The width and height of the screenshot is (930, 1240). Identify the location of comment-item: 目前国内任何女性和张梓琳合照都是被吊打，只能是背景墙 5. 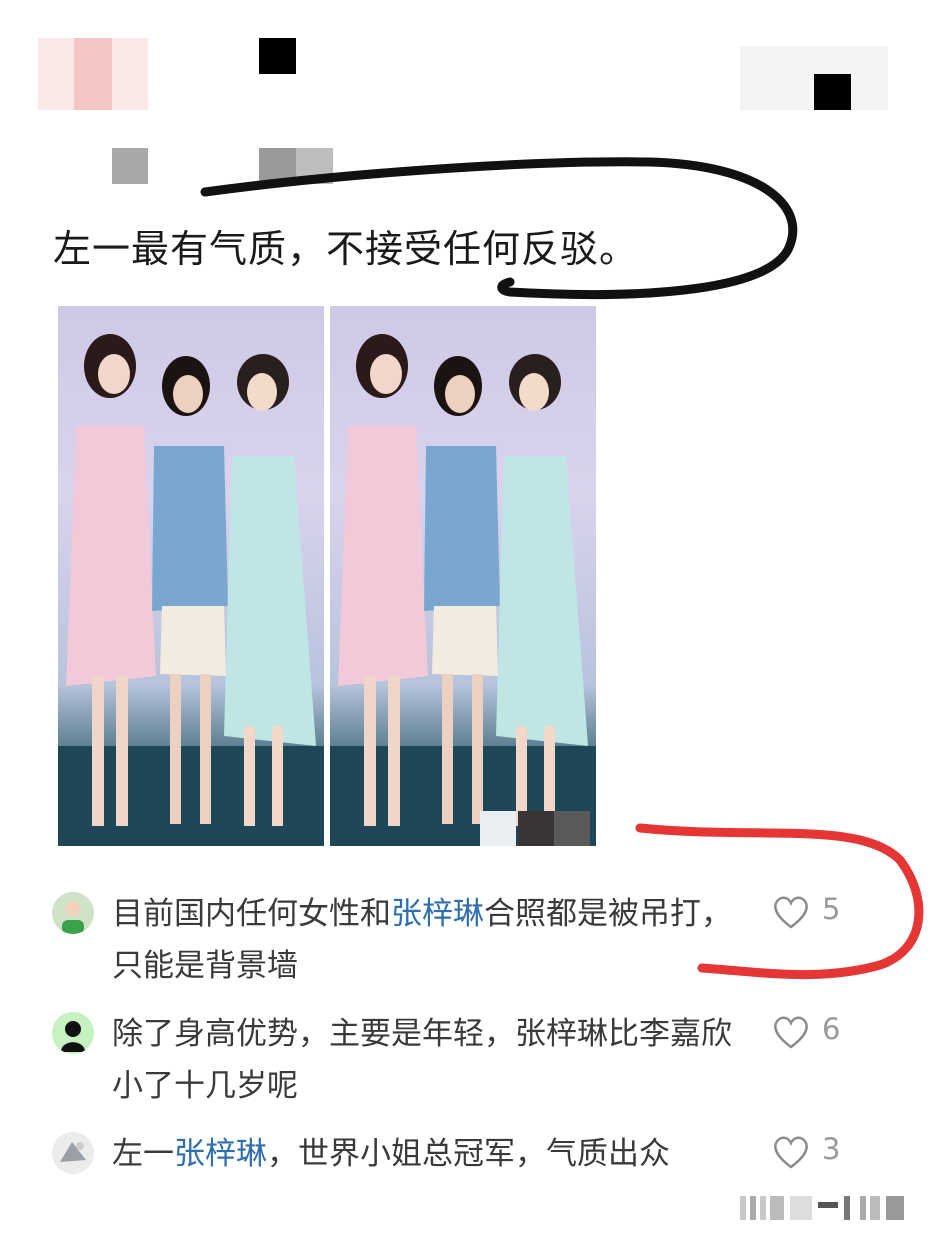
(482, 943).